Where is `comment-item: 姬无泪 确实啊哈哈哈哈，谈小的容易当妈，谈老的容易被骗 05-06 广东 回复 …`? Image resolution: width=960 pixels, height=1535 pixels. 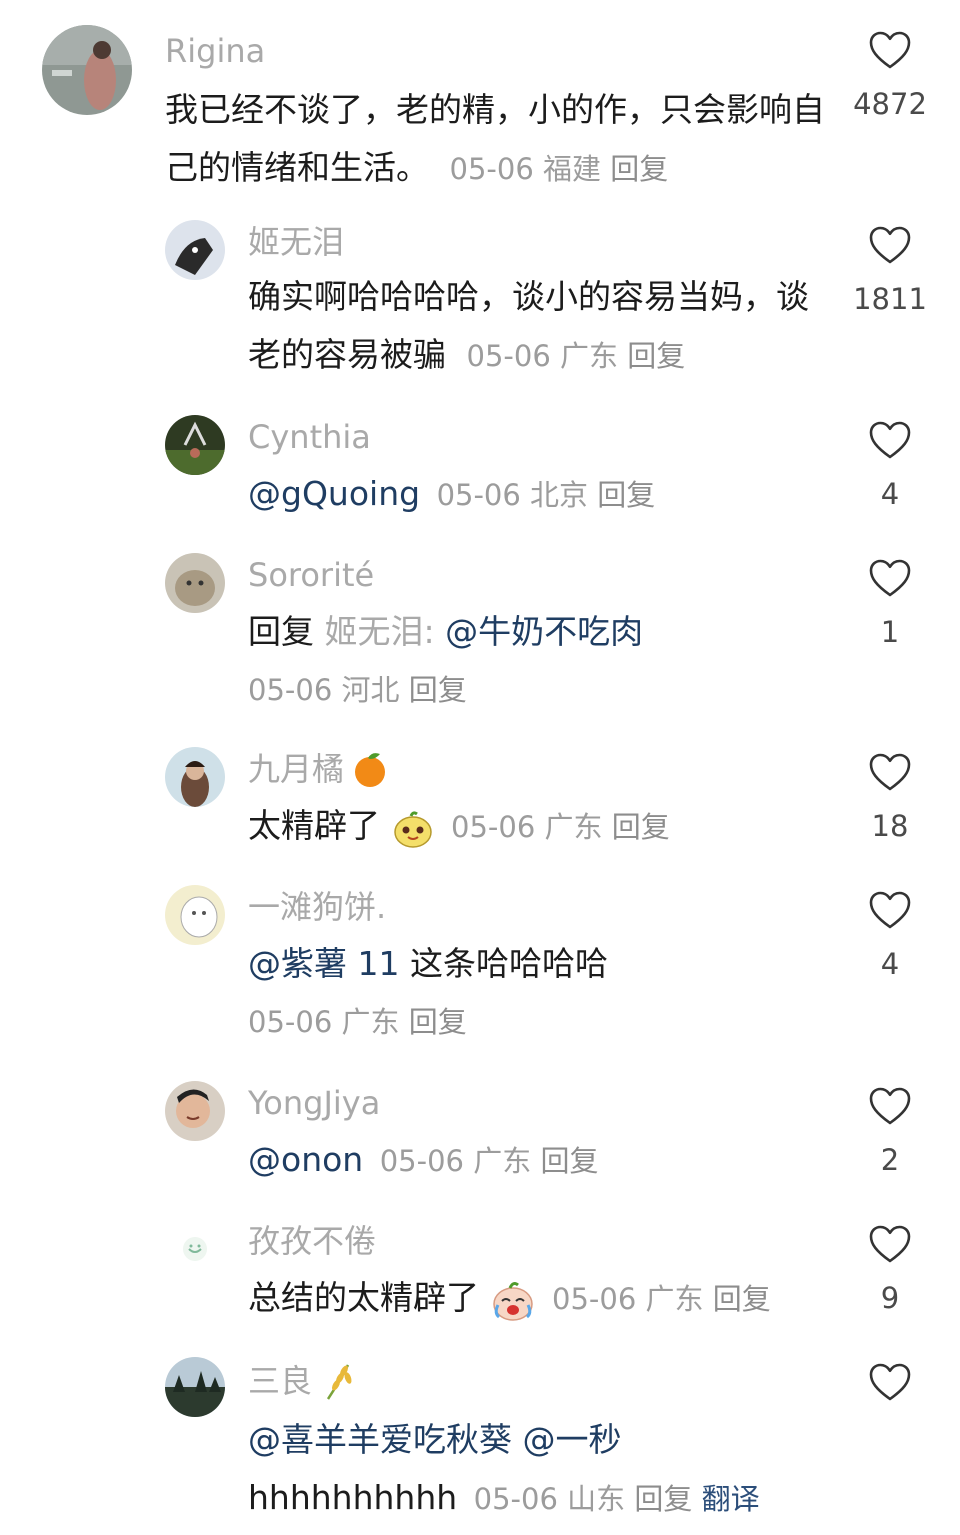
comment-item: 姬无泪 确实啊哈哈哈哈，谈小的容易当妈，谈老的容易被骗 05-06 广东 回复 … is located at coordinates (480, 305).